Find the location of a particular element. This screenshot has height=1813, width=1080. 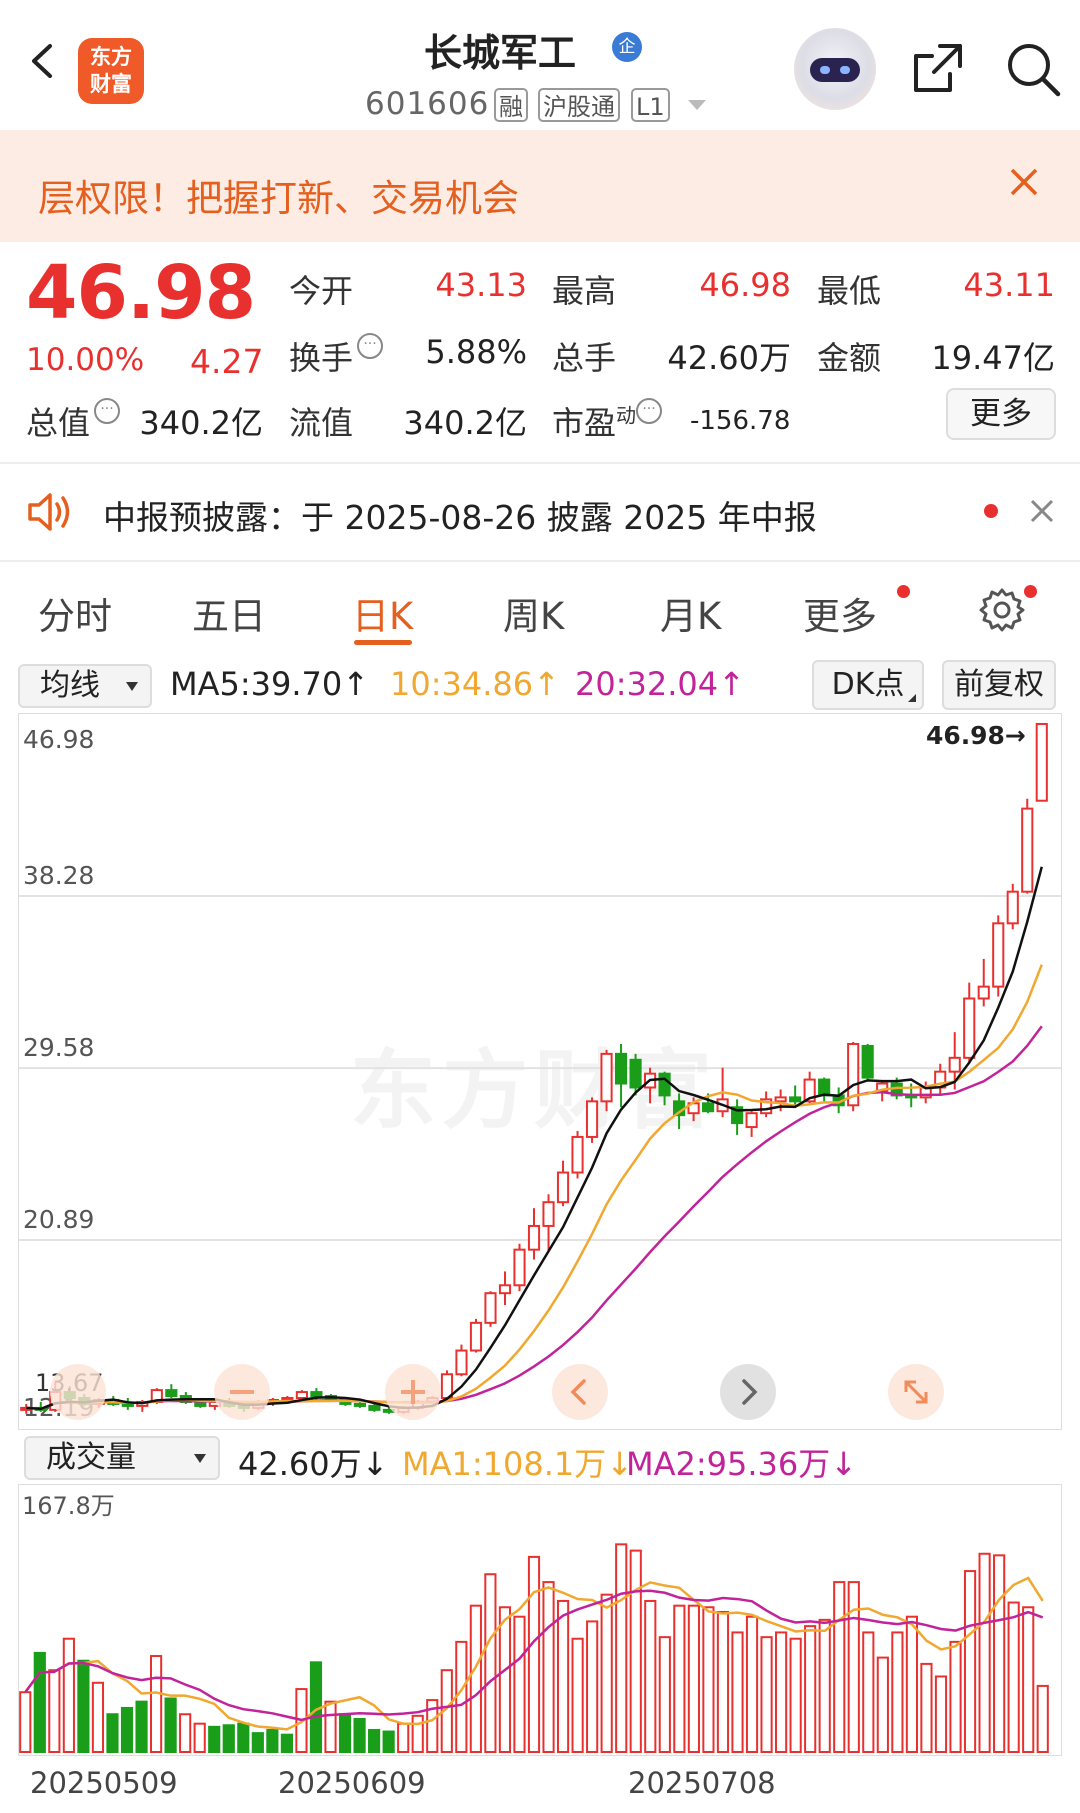

volume-value: 42.60万 is located at coordinates (729, 358).